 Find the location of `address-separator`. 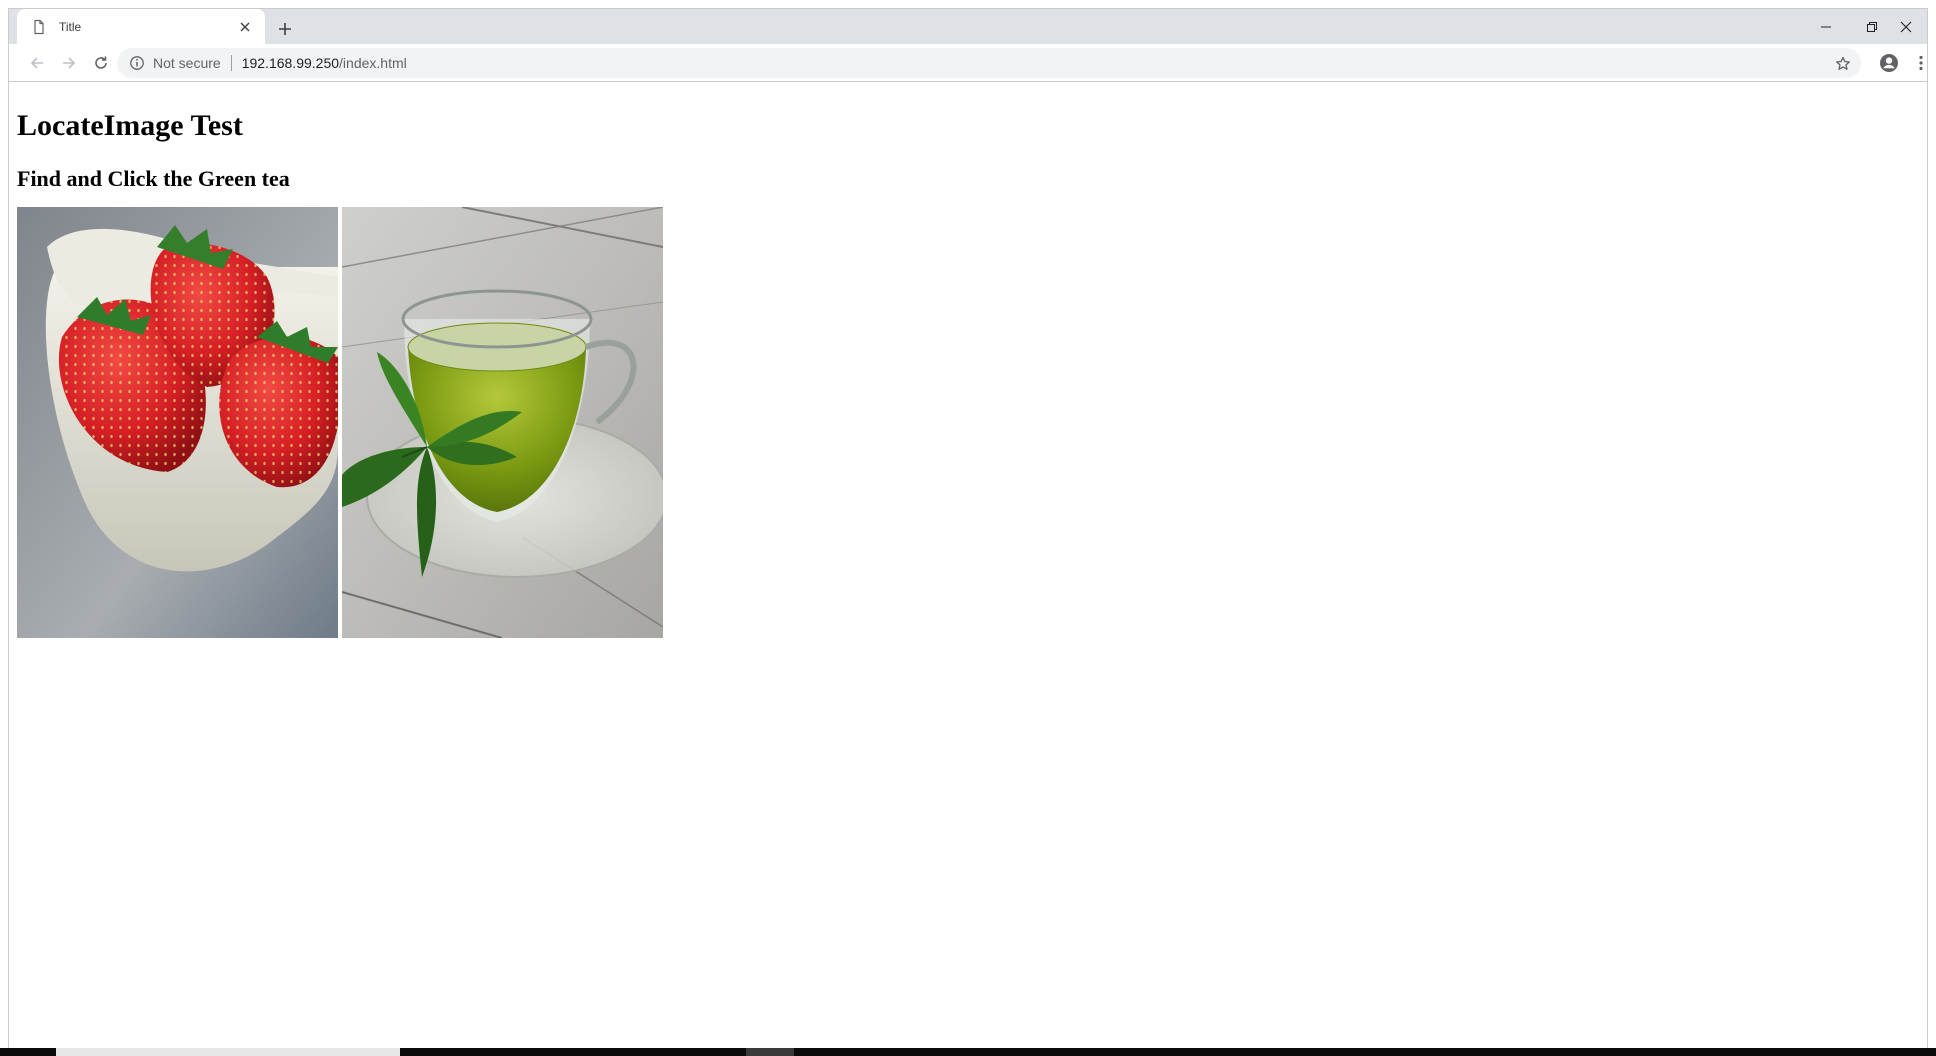

address-separator is located at coordinates (231, 63).